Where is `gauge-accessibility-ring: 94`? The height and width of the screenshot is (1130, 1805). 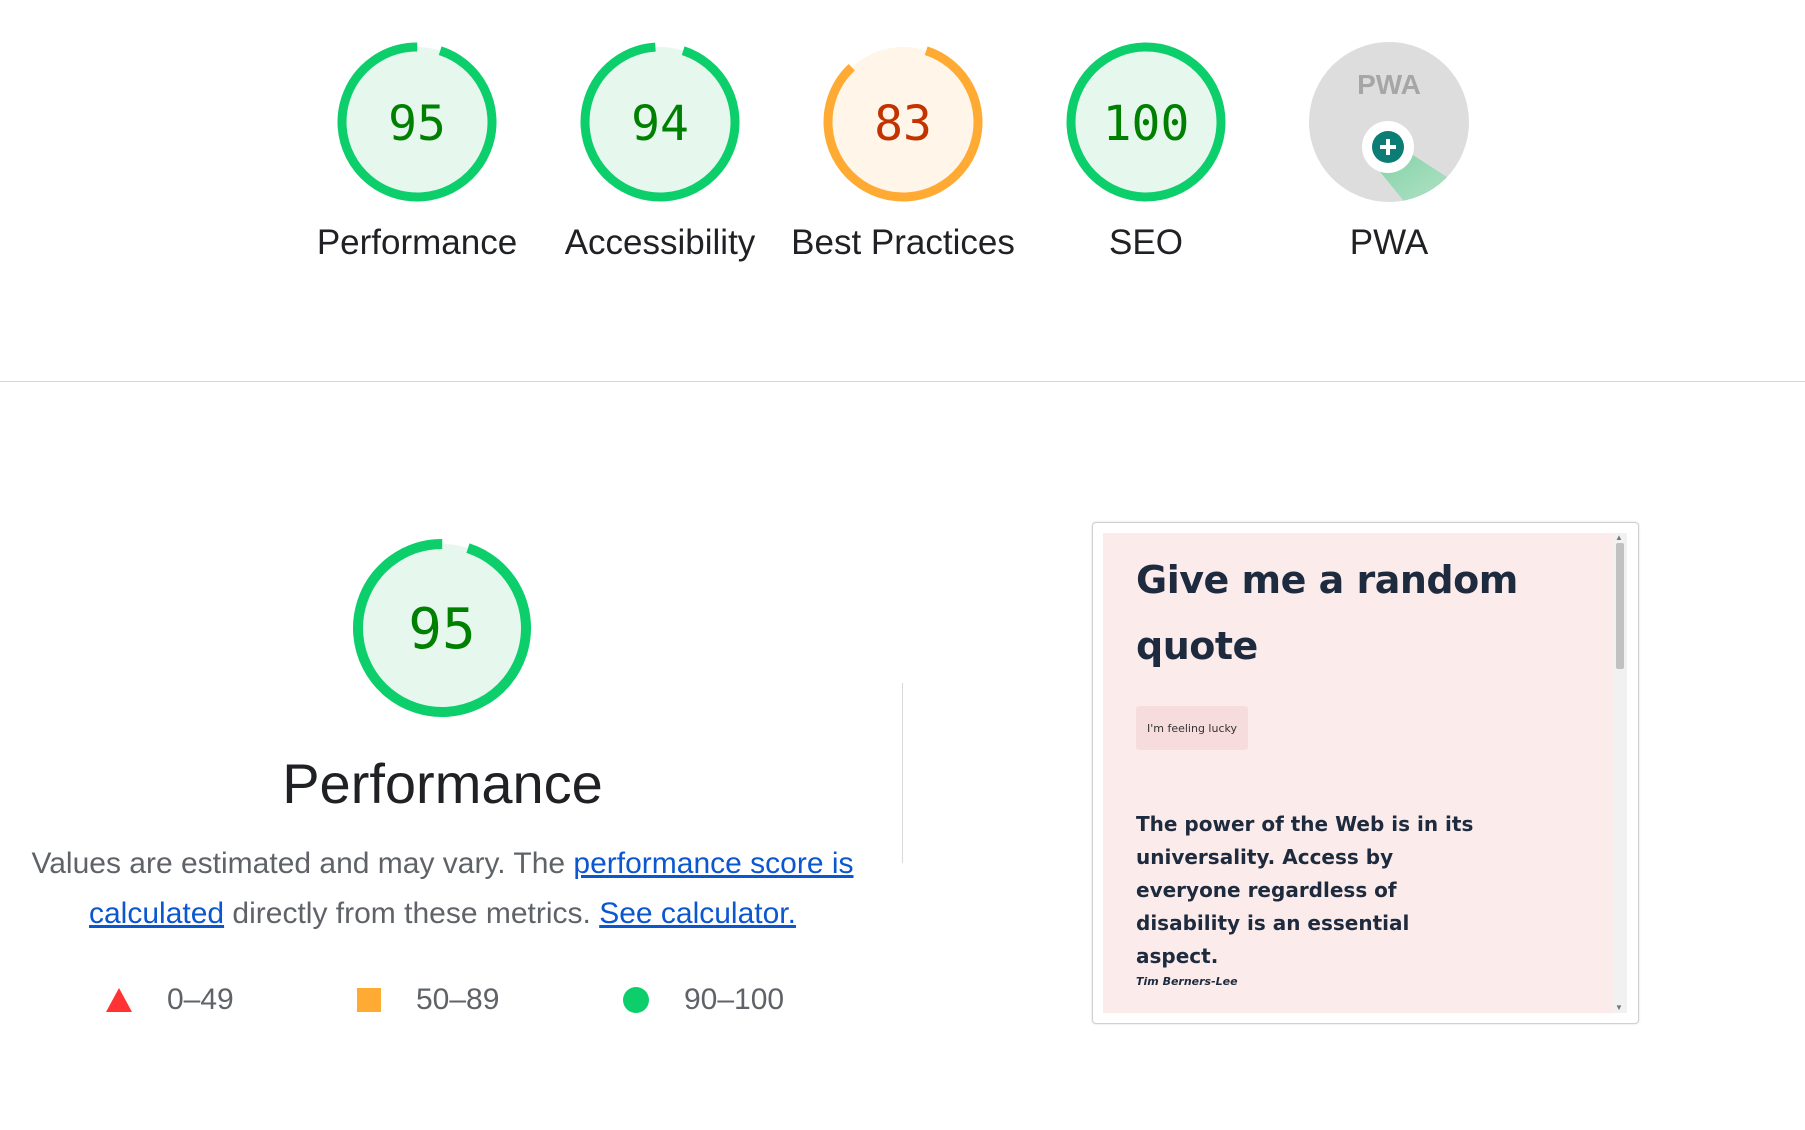
gauge-accessibility-ring: 94 is located at coordinates (660, 122).